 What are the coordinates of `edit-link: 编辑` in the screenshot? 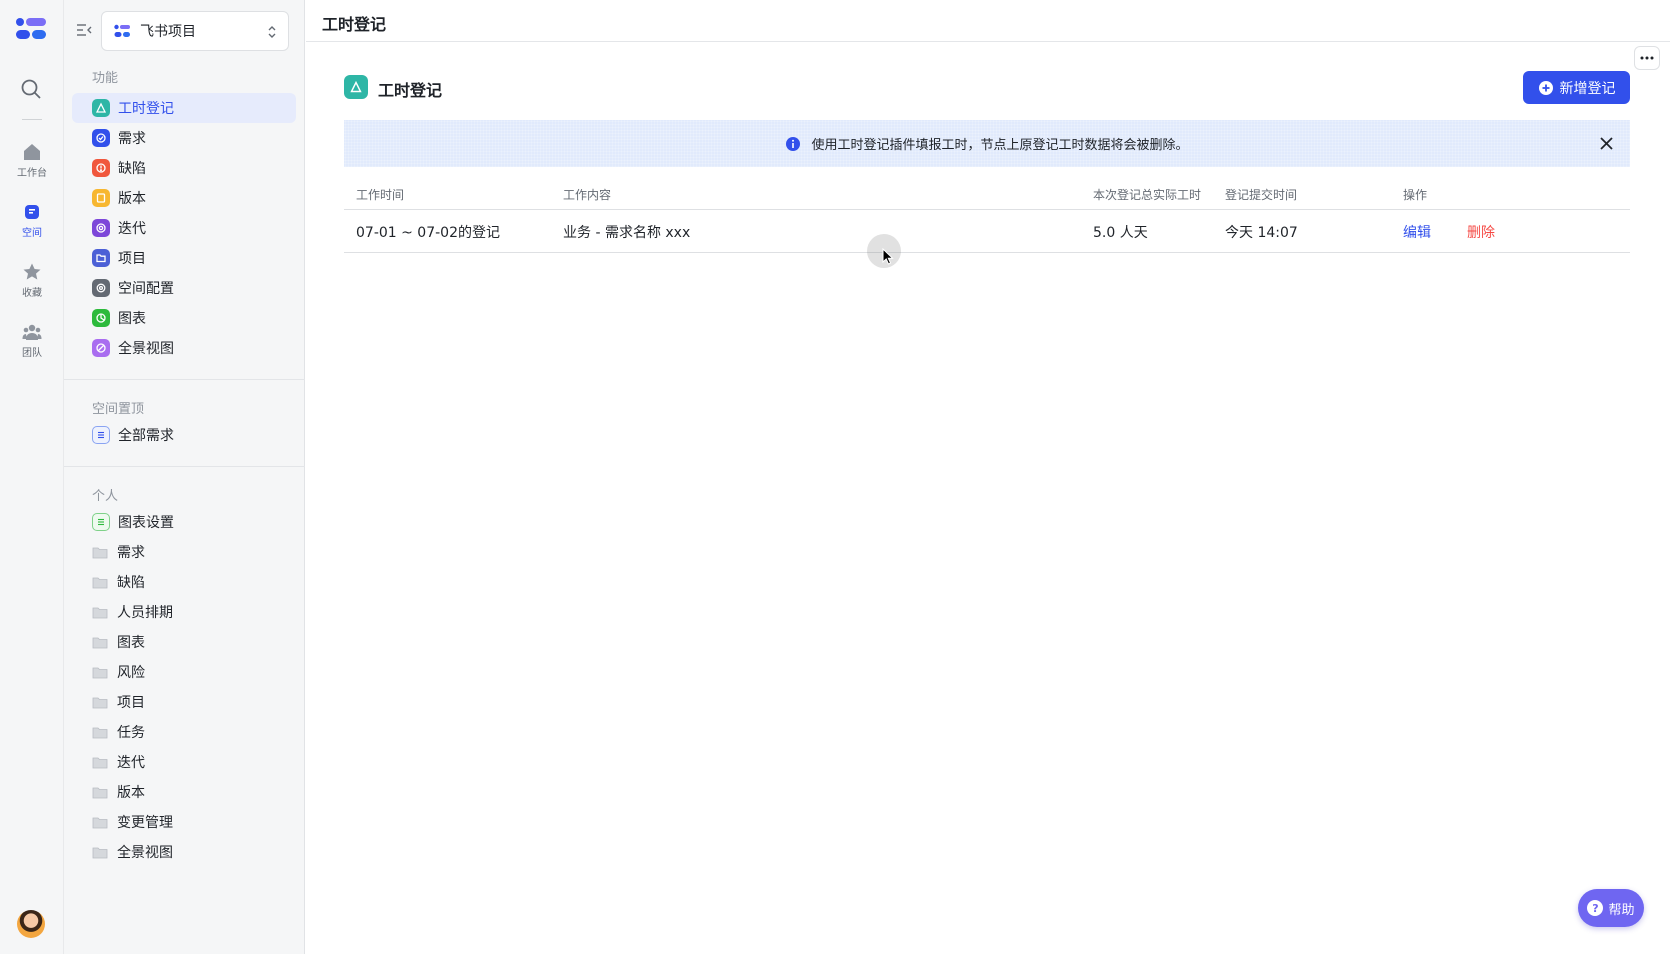 It's located at (1417, 232).